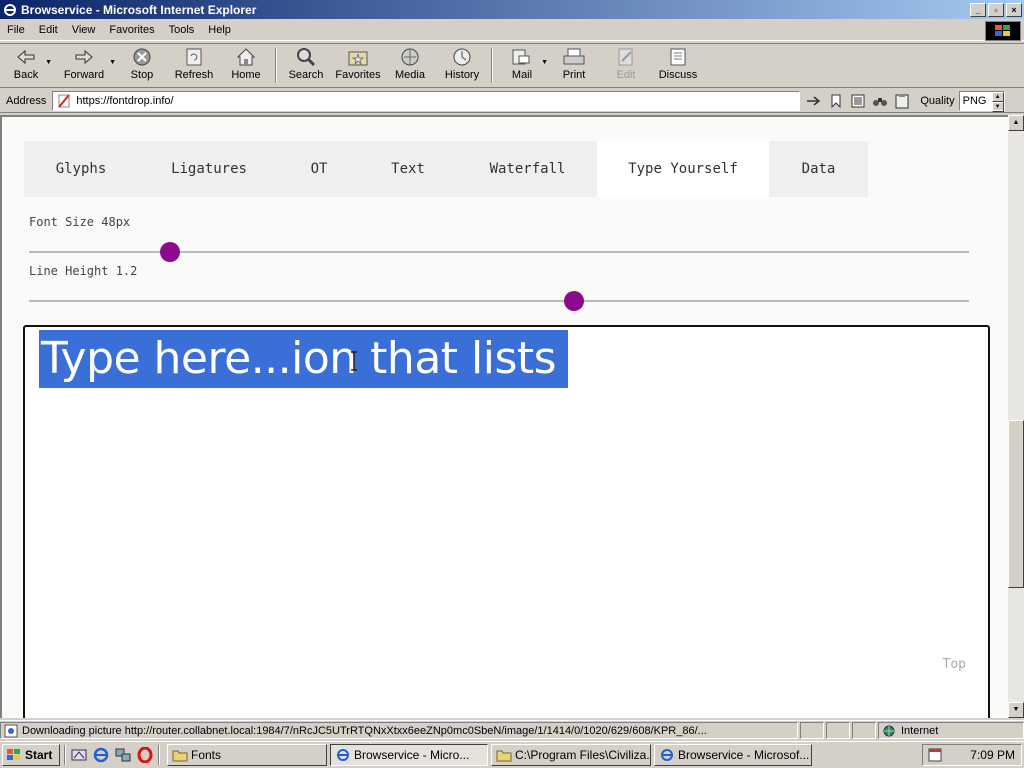  What do you see at coordinates (1016, 123) in the screenshot?
I see `scroll-up-icon: ▲` at bounding box center [1016, 123].